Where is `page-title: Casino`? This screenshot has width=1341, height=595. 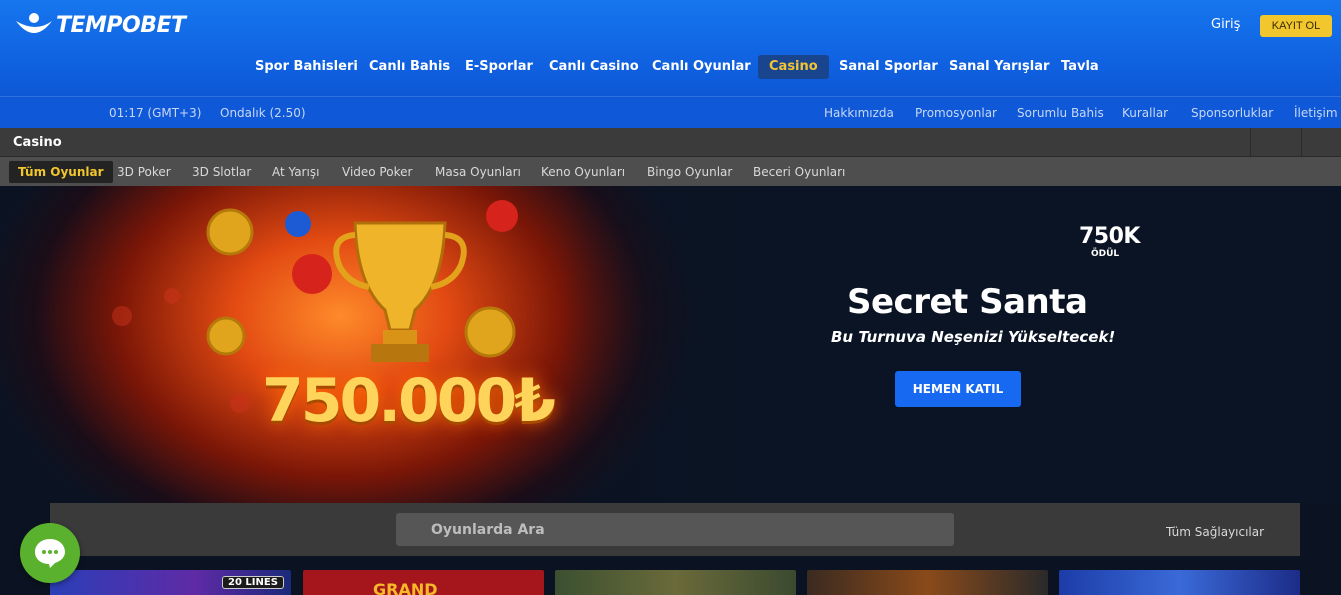
page-title: Casino is located at coordinates (37, 142).